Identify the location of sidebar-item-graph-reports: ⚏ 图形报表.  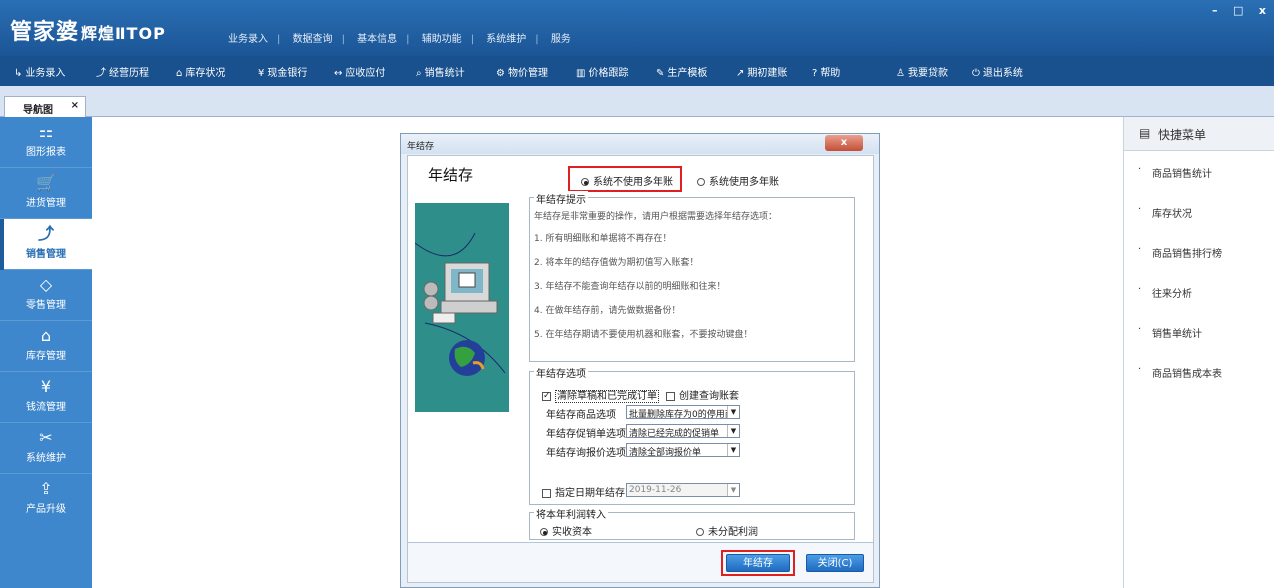
(46, 142).